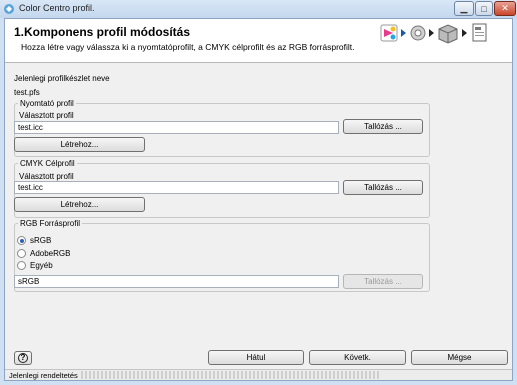  Describe the element at coordinates (403, 33) in the screenshot. I see `step-arrow` at that location.